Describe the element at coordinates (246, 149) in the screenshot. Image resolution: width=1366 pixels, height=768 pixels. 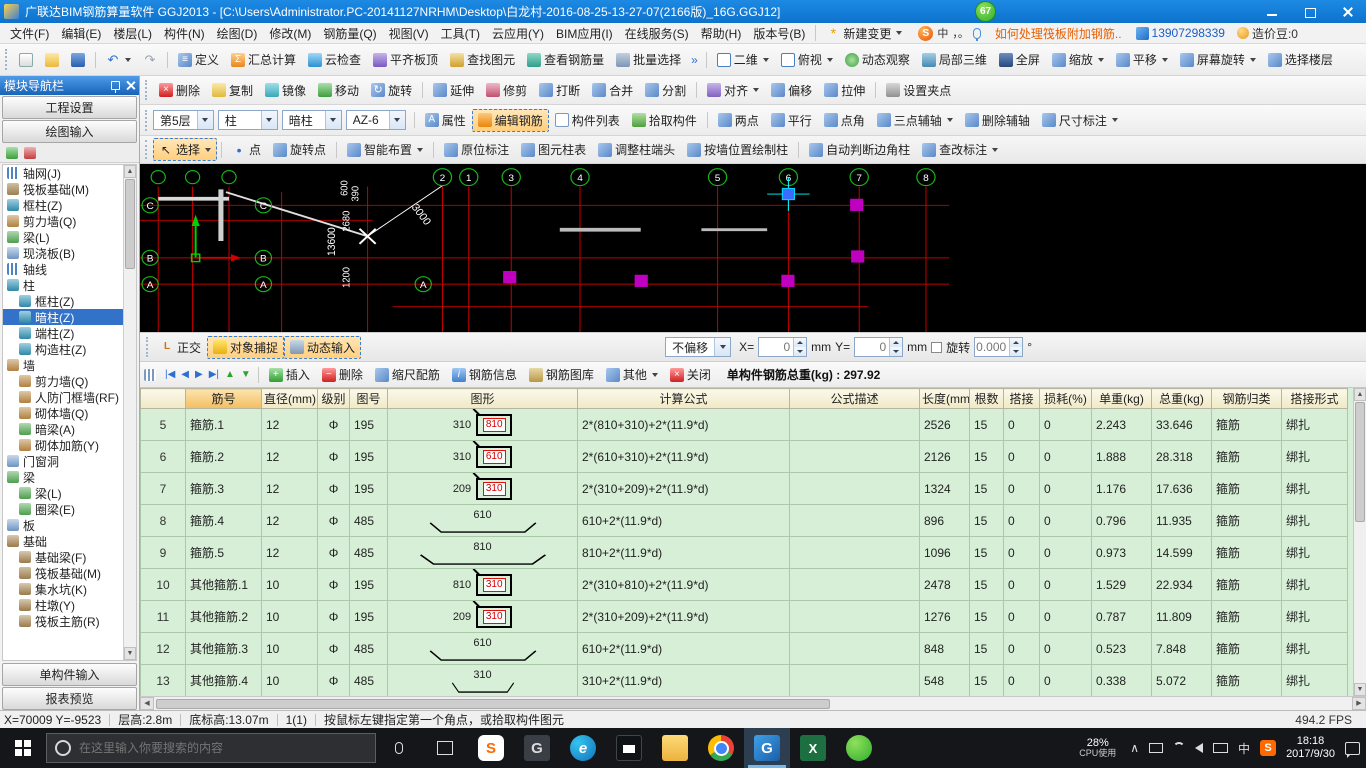
I see `draw-toolbar-button: 点` at that location.